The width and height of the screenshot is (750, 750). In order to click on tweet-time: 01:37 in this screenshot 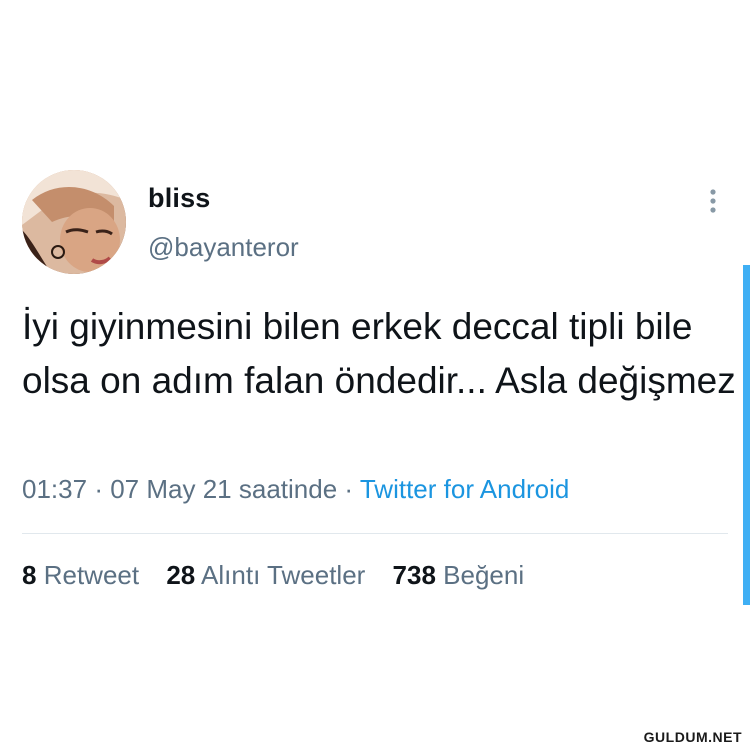, I will do `click(54, 489)`.